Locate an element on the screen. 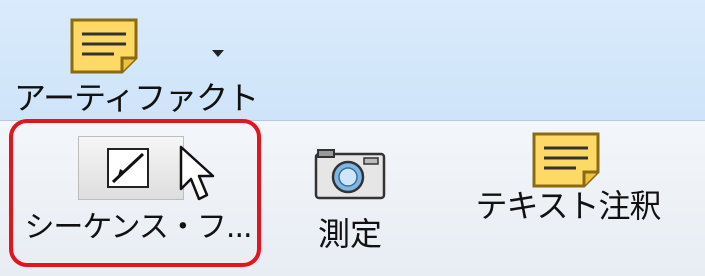 Image resolution: width=705 pixels, height=276 pixels. artifact-button-label: アーティファクト is located at coordinates (136, 98).